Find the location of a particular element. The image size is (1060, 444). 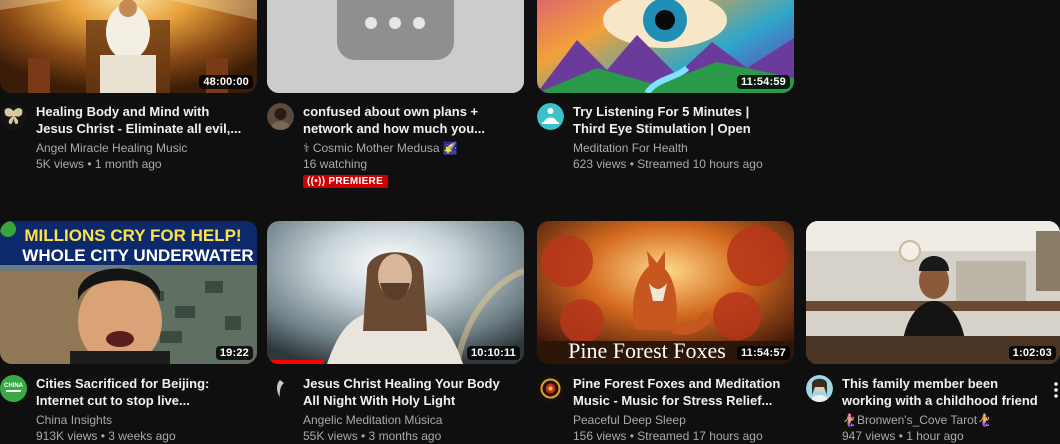

video-stats: 947 views • 1 hour ago is located at coordinates (903, 436).